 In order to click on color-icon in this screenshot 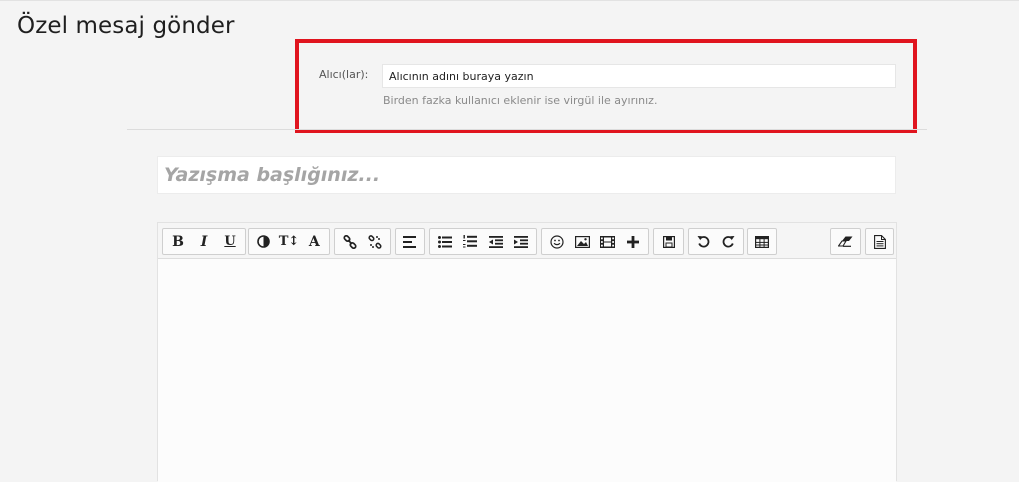, I will do `click(263, 241)`.